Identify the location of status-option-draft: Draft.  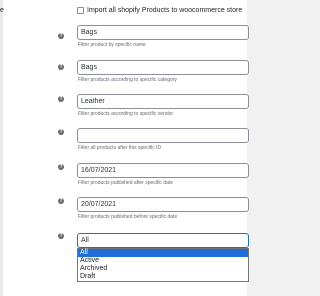
(163, 277).